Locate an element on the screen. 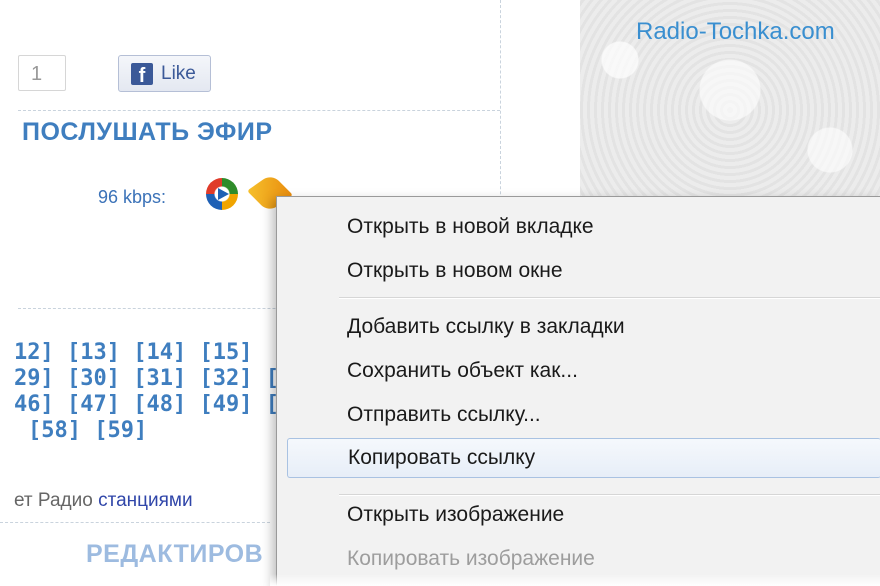 This screenshot has height=586, width=880. page-link: 29] is located at coordinates (34, 378).